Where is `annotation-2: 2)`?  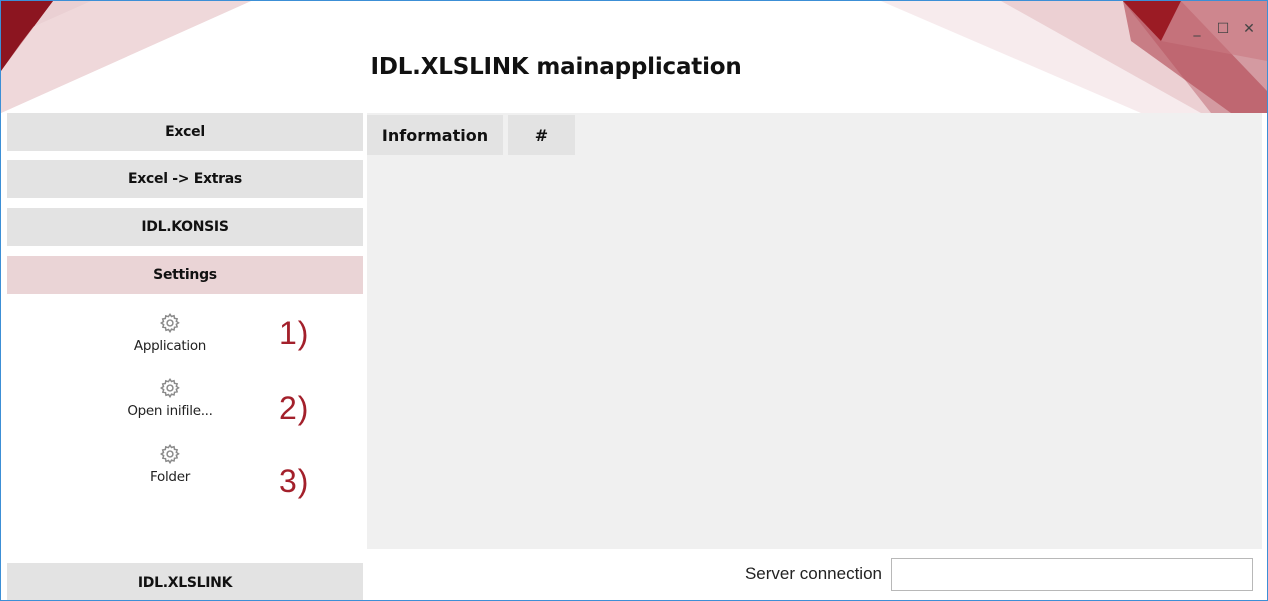
annotation-2: 2) is located at coordinates (294, 408).